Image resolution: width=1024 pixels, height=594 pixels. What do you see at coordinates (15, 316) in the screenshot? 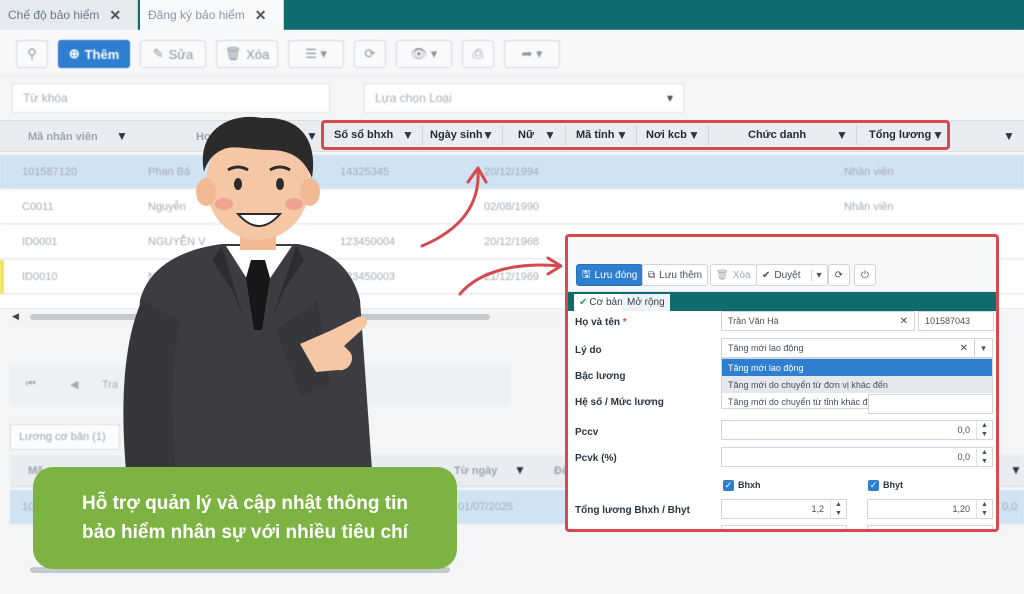
I see `scroll-left-icon: ◀` at bounding box center [15, 316].